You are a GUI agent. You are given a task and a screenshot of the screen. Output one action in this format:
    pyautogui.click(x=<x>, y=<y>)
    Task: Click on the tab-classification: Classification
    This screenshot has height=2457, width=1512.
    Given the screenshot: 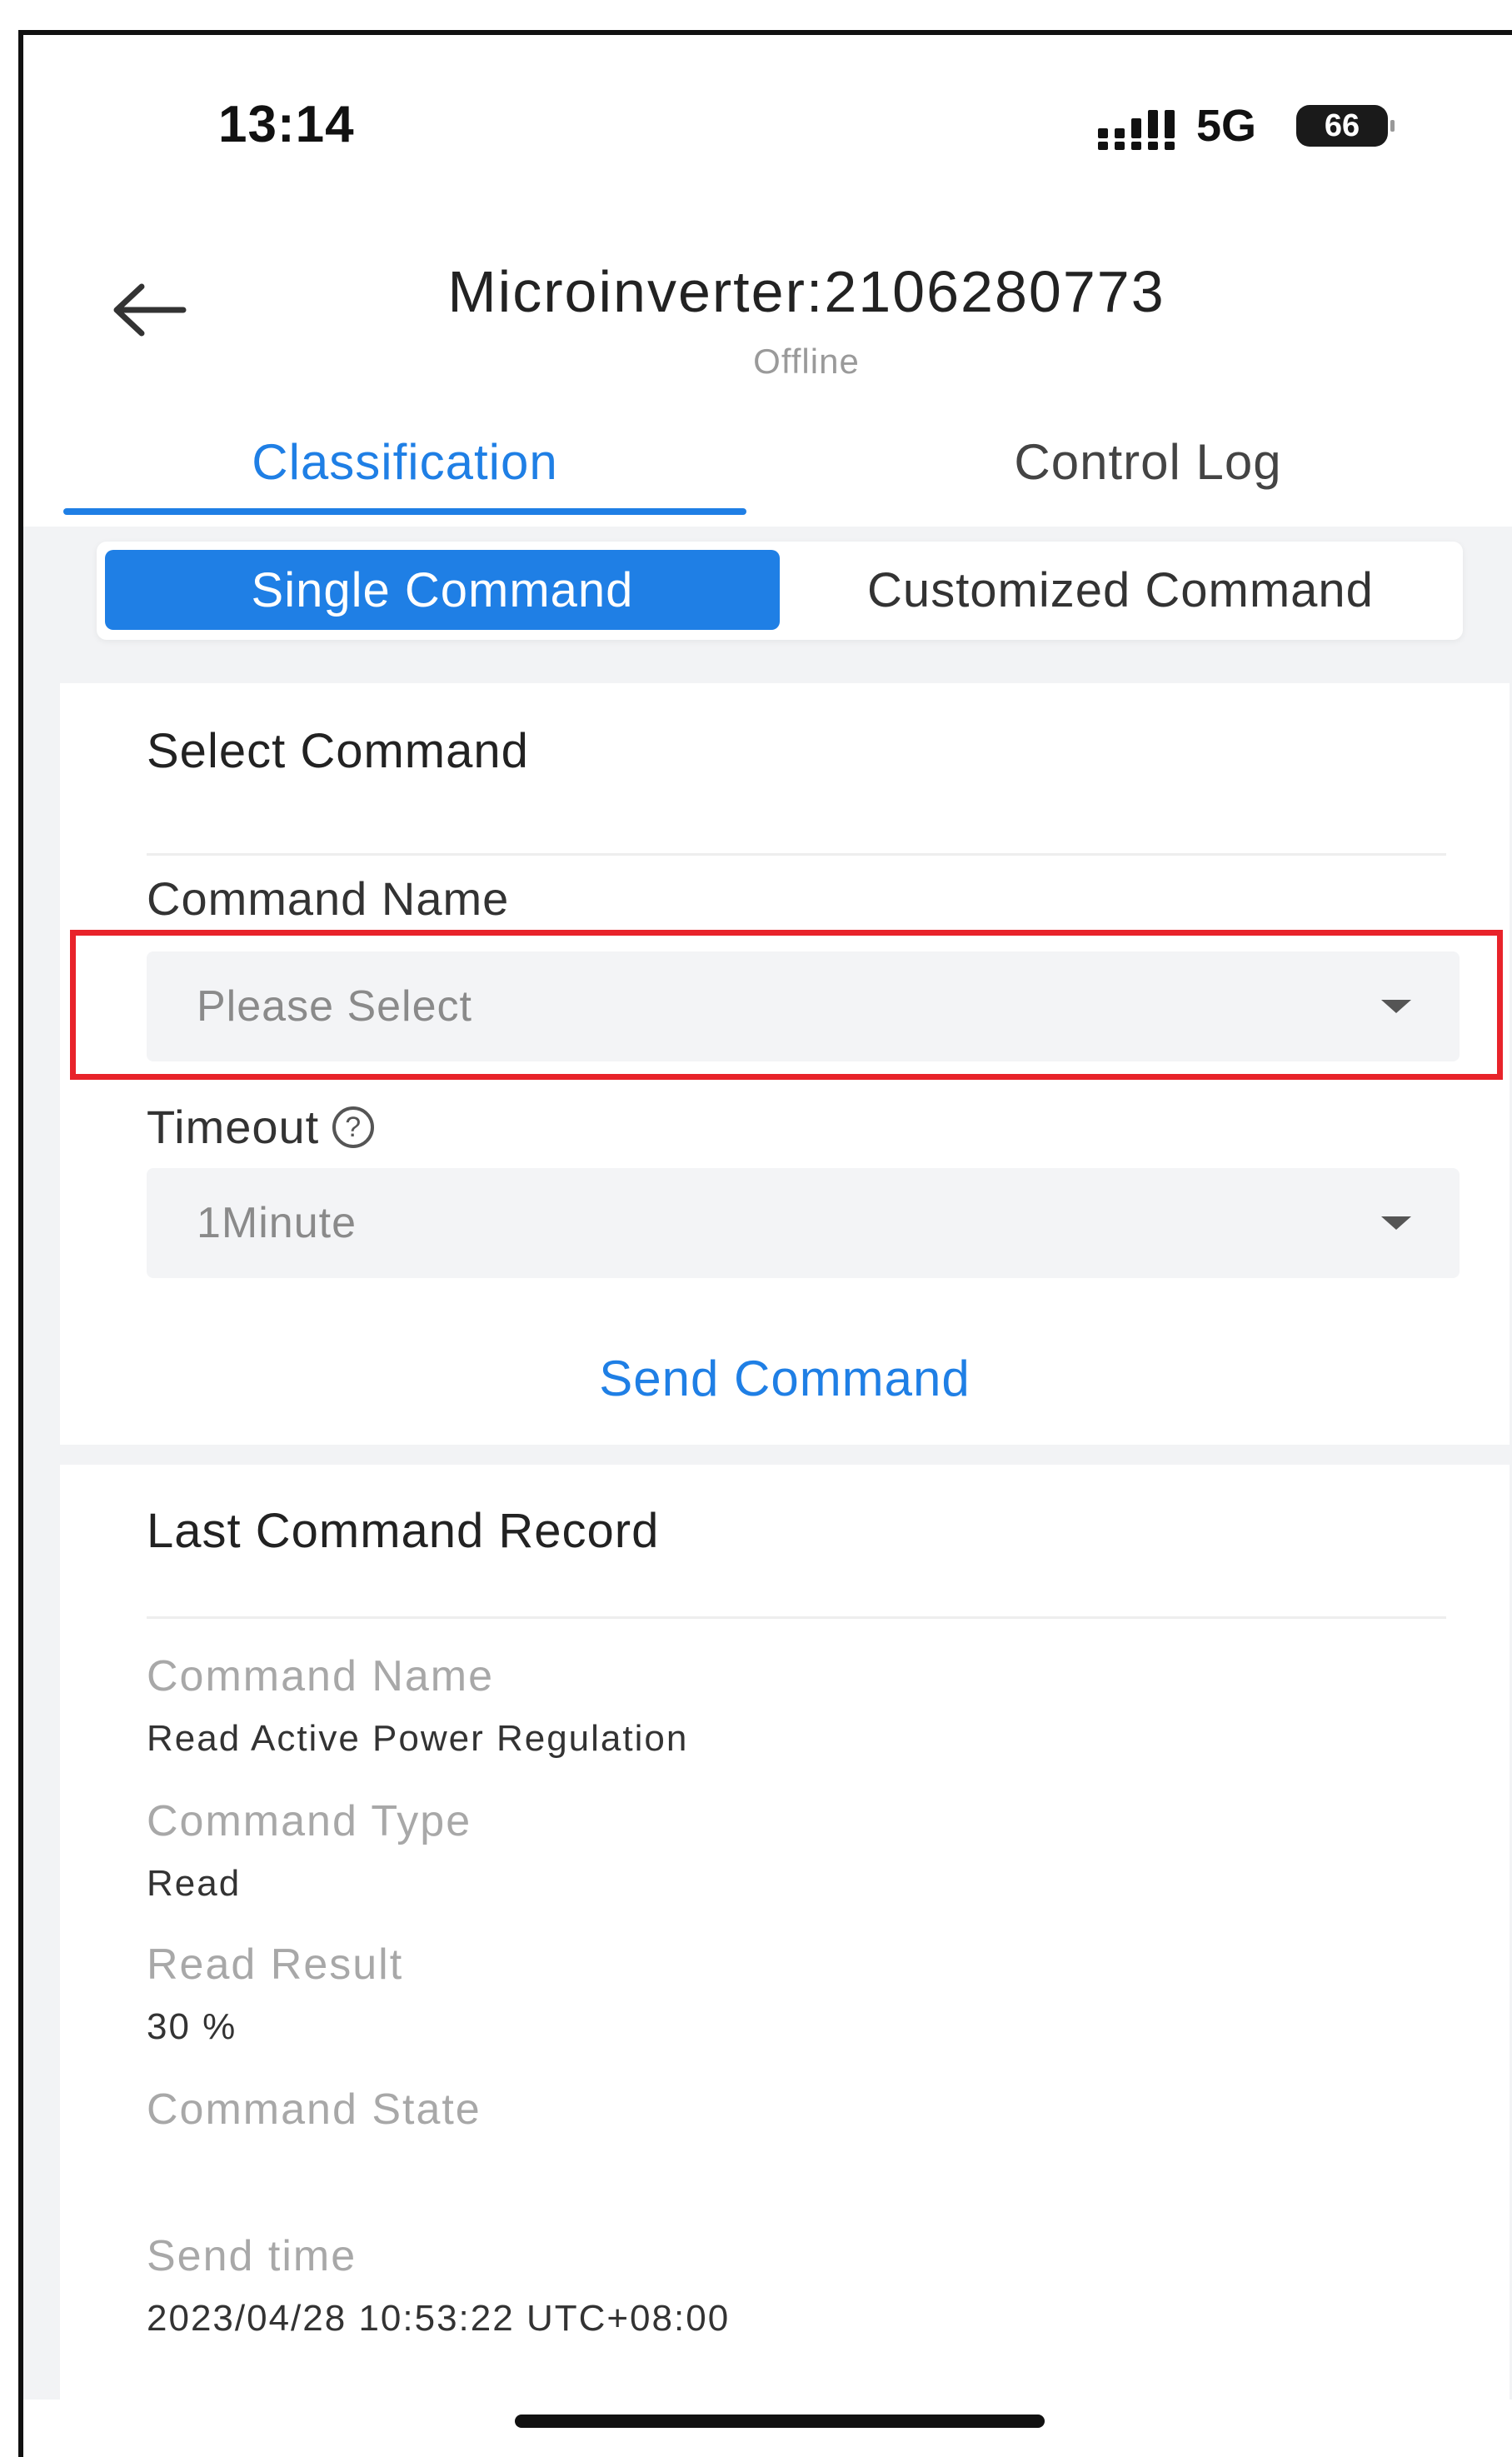 What is the action you would take?
    pyautogui.click(x=404, y=461)
    